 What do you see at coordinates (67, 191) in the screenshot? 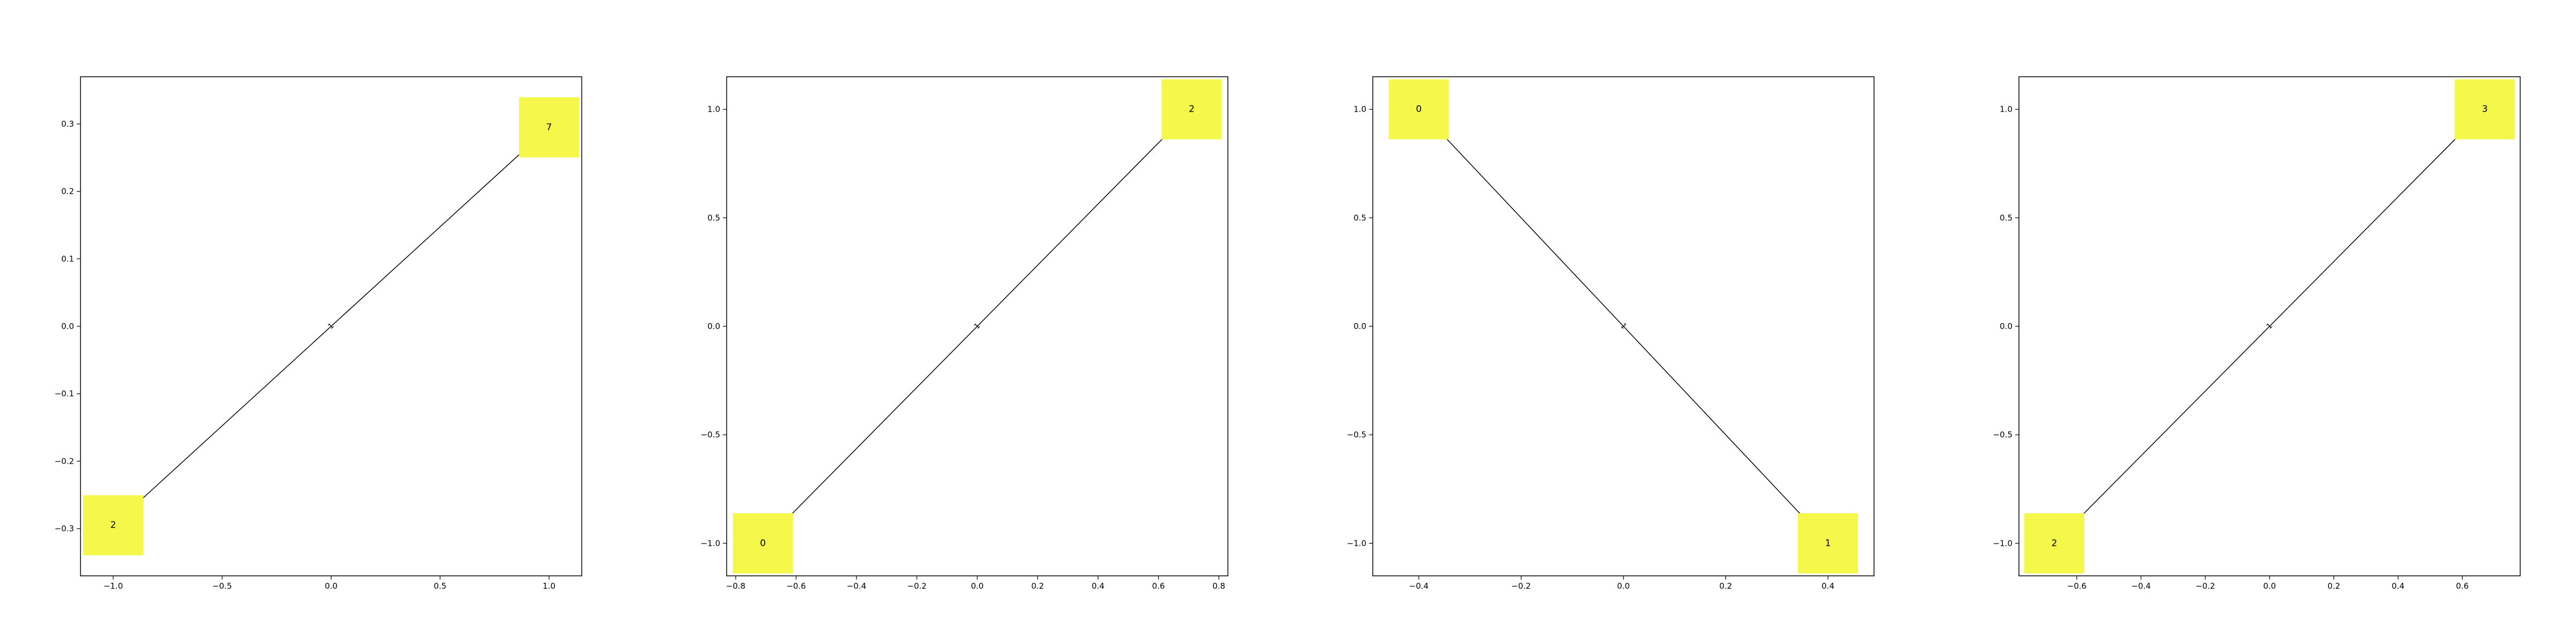
I see `y-tick-label: 0.2` at bounding box center [67, 191].